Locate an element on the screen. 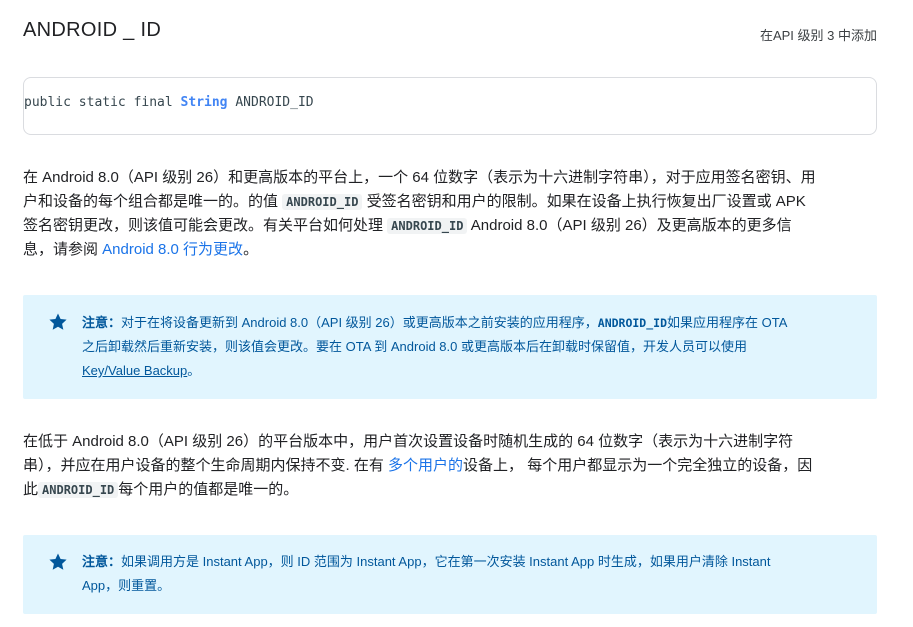 The width and height of the screenshot is (913, 627). signature-type: String is located at coordinates (204, 102).